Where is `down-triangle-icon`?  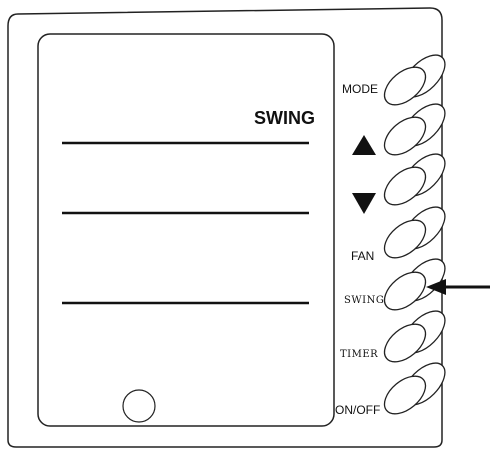
down-triangle-icon is located at coordinates (364, 203).